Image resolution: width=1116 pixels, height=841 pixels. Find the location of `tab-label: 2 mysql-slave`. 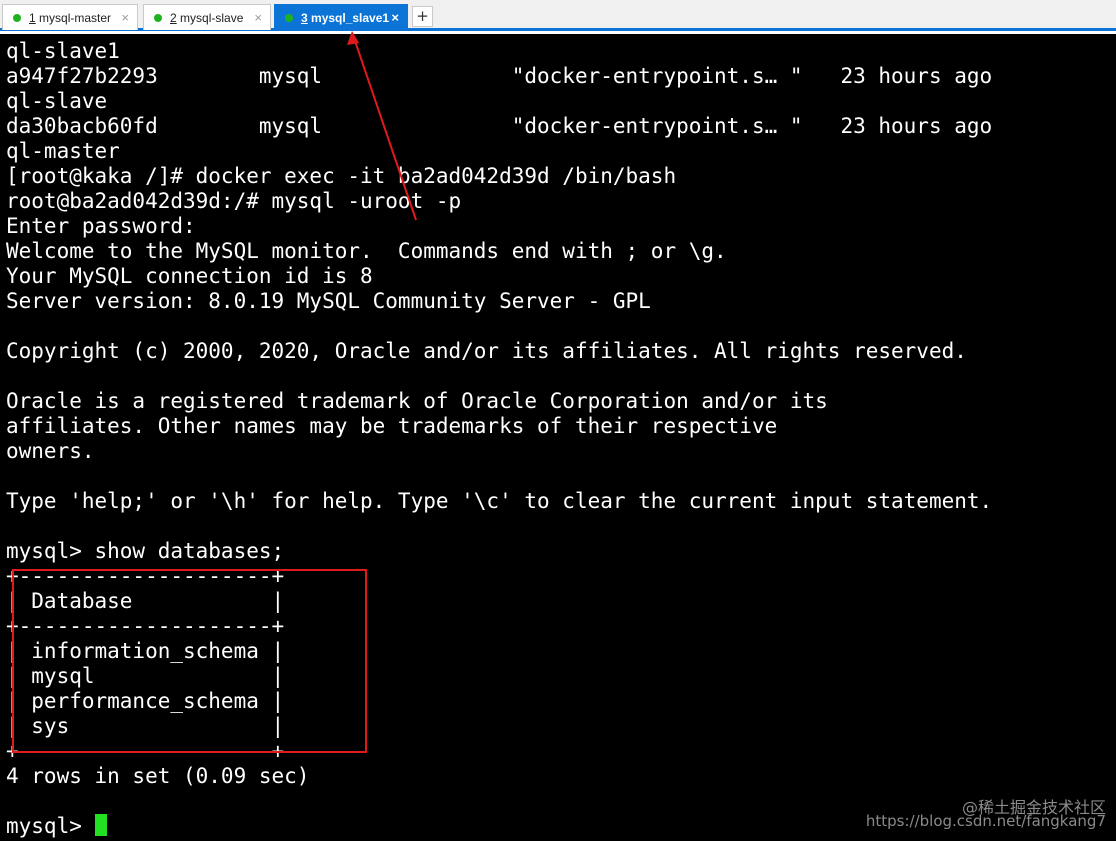

tab-label: 2 mysql-slave is located at coordinates (207, 18).